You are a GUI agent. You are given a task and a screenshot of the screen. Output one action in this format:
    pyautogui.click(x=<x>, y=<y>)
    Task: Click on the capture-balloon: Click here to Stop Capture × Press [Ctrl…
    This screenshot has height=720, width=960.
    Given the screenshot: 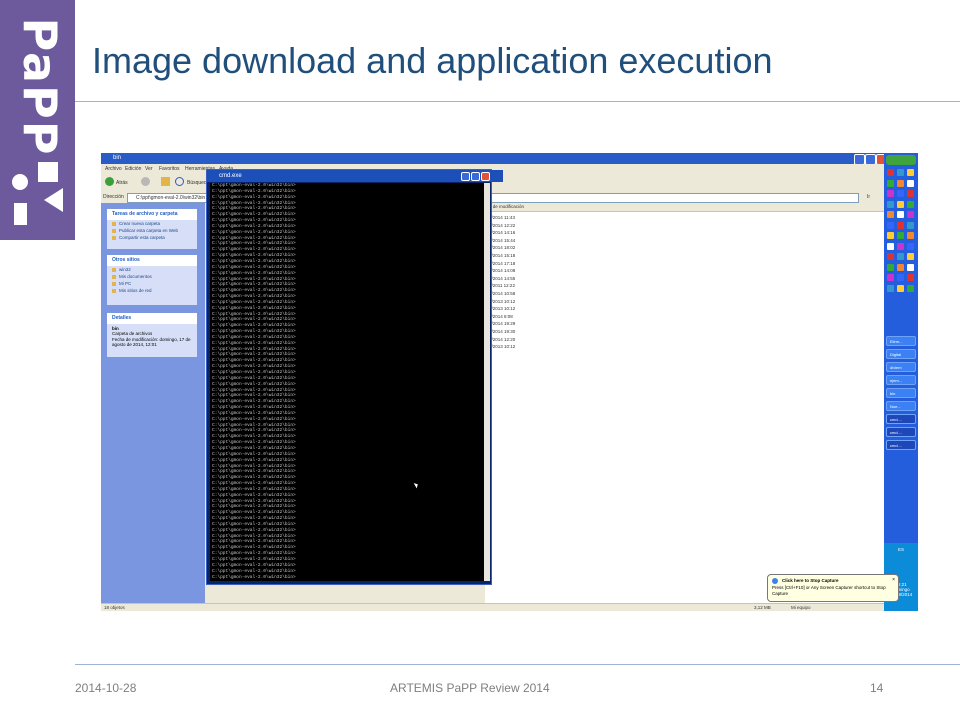 What is the action you would take?
    pyautogui.click(x=833, y=588)
    